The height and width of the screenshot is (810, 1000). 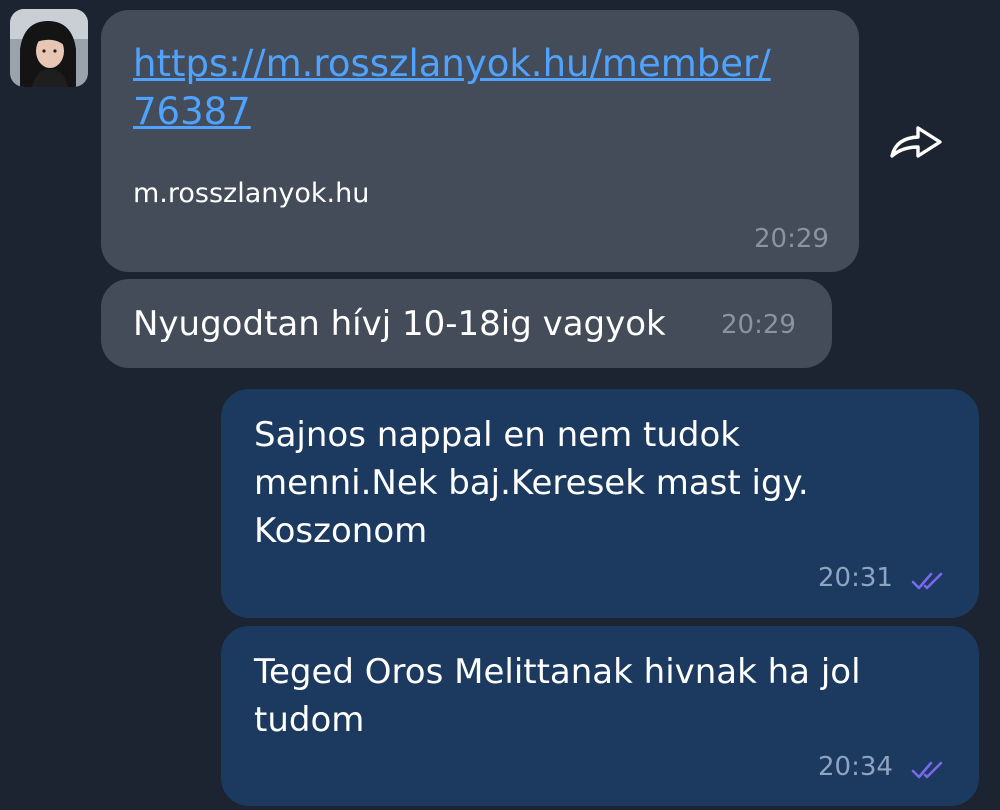 I want to click on incoming-text-message: Nyugodtan hívj 10-18ig vagyok 20:29, so click(x=466, y=323).